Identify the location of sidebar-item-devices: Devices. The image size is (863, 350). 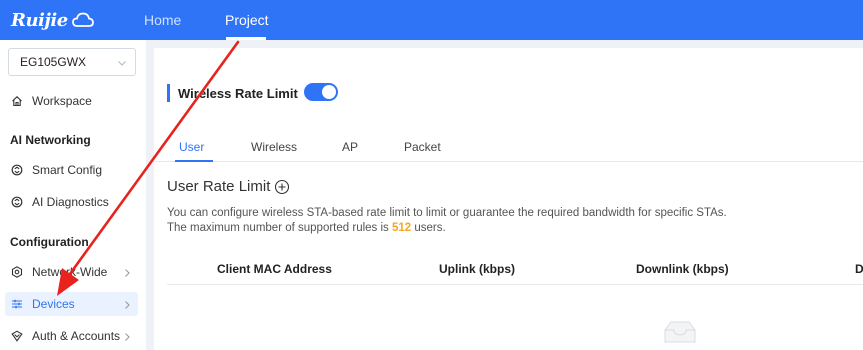
(71, 304).